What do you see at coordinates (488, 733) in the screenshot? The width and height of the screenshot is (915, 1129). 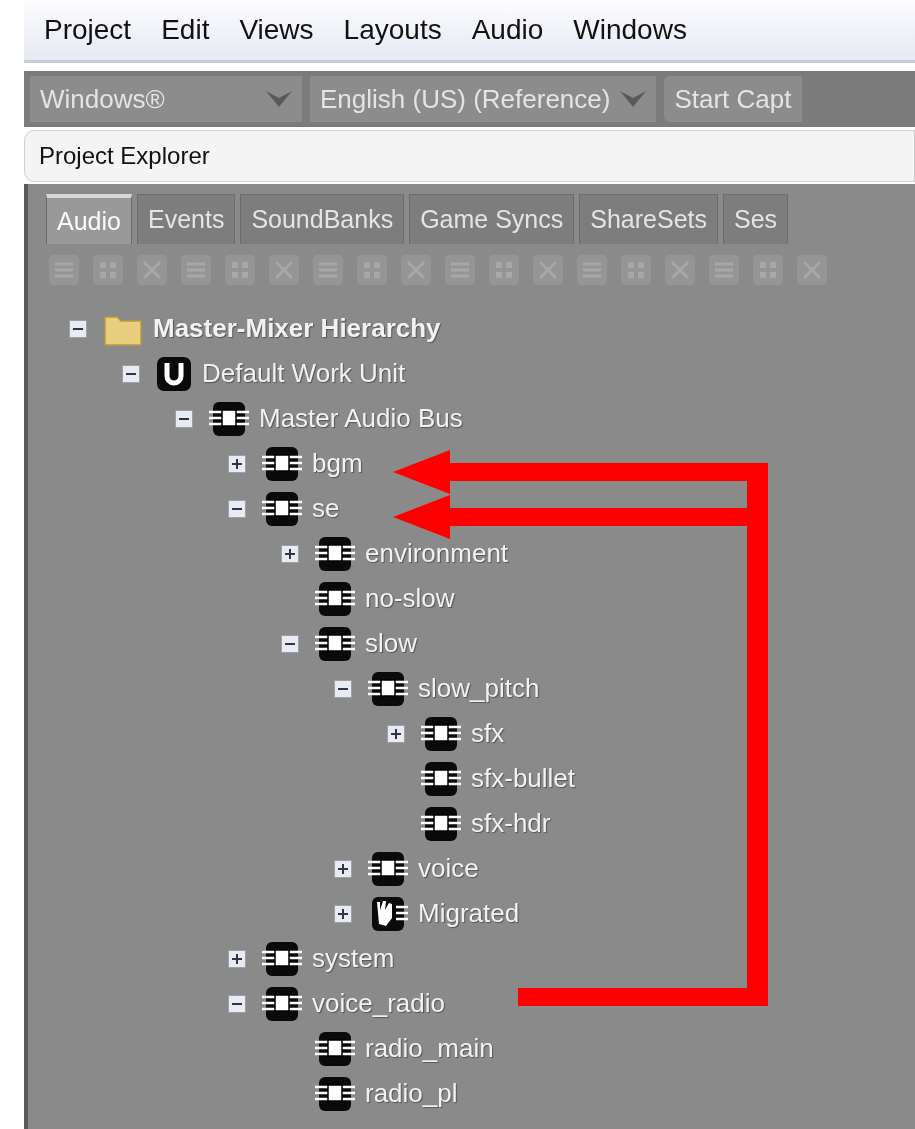 I see `tree-item: sfx` at bounding box center [488, 733].